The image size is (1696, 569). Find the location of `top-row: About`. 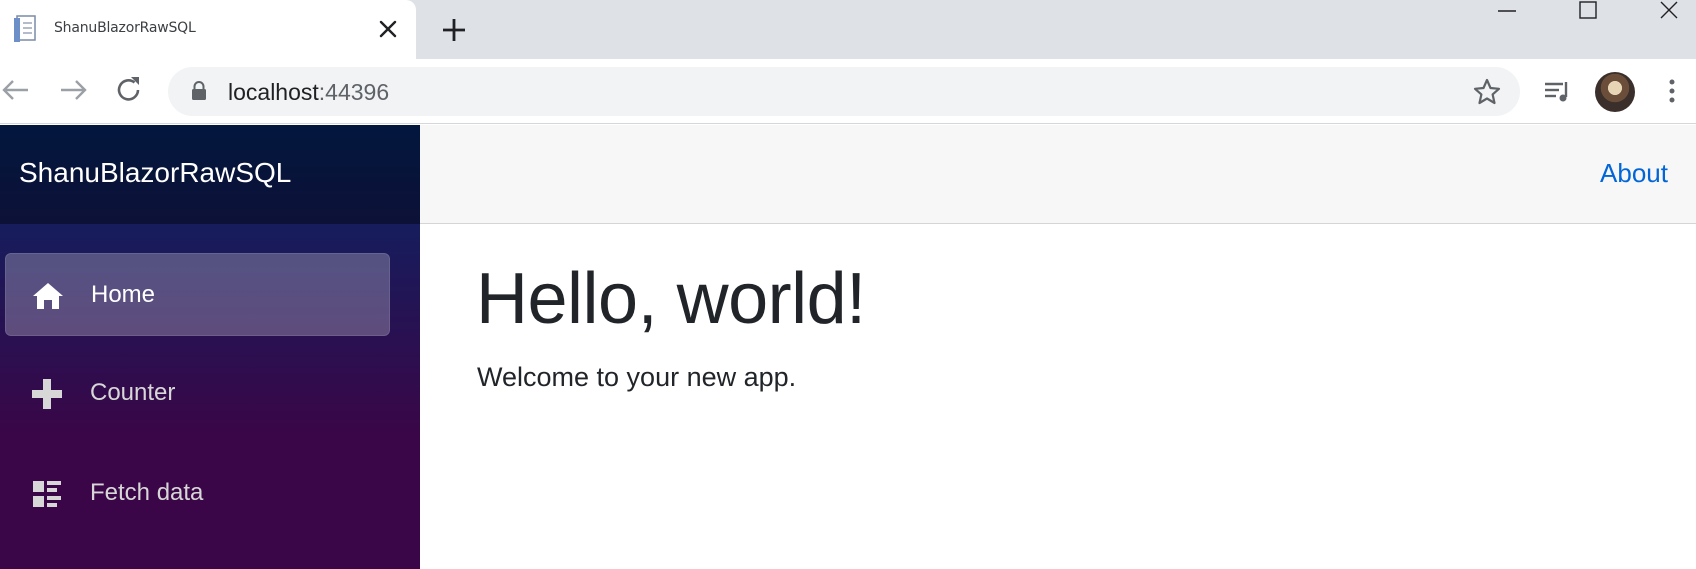

top-row: About is located at coordinates (1058, 174).